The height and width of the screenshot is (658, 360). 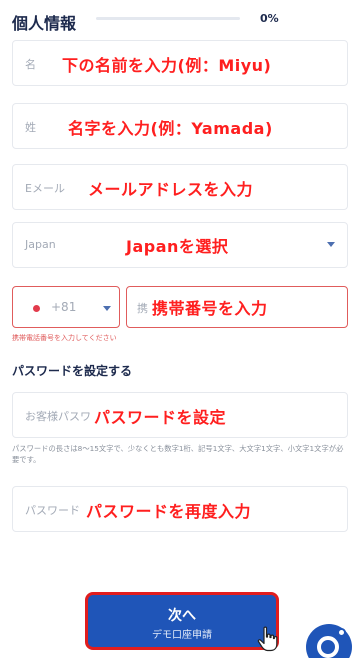 What do you see at coordinates (328, 647) in the screenshot?
I see `chat-icon` at bounding box center [328, 647].